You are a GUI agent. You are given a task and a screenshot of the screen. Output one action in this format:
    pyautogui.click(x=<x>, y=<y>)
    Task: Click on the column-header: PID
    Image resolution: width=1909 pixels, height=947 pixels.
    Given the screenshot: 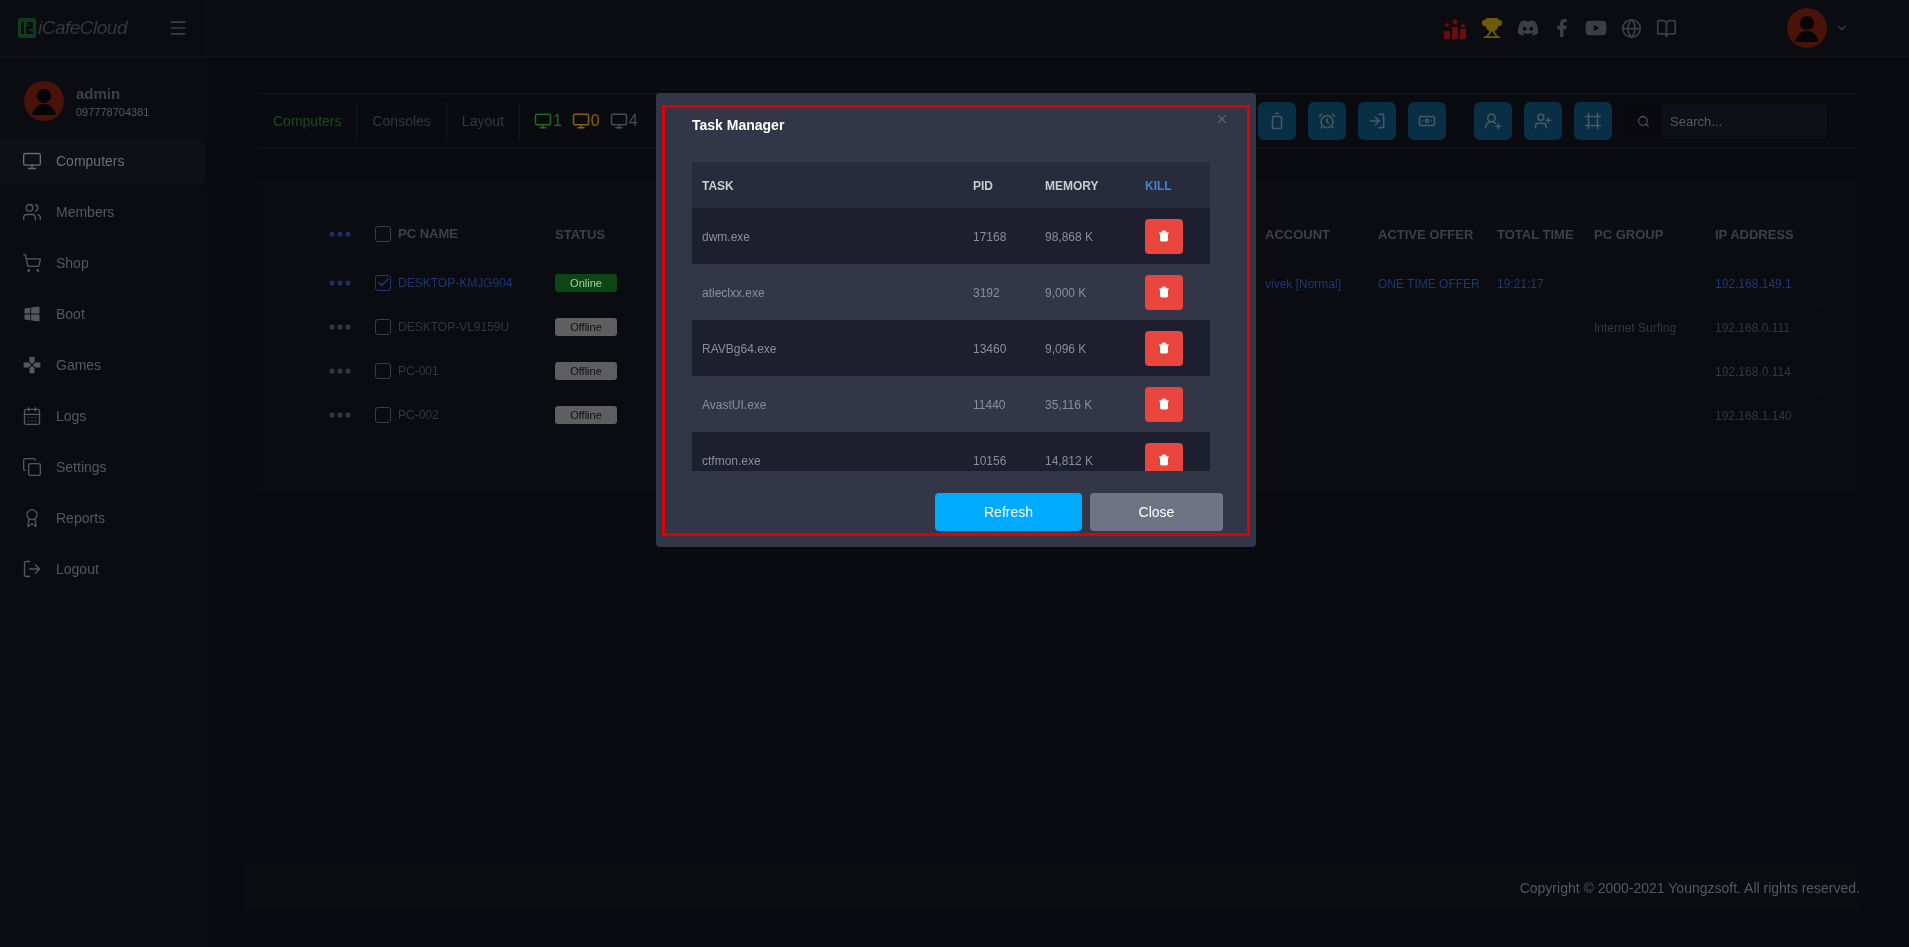 What is the action you would take?
    pyautogui.click(x=983, y=186)
    